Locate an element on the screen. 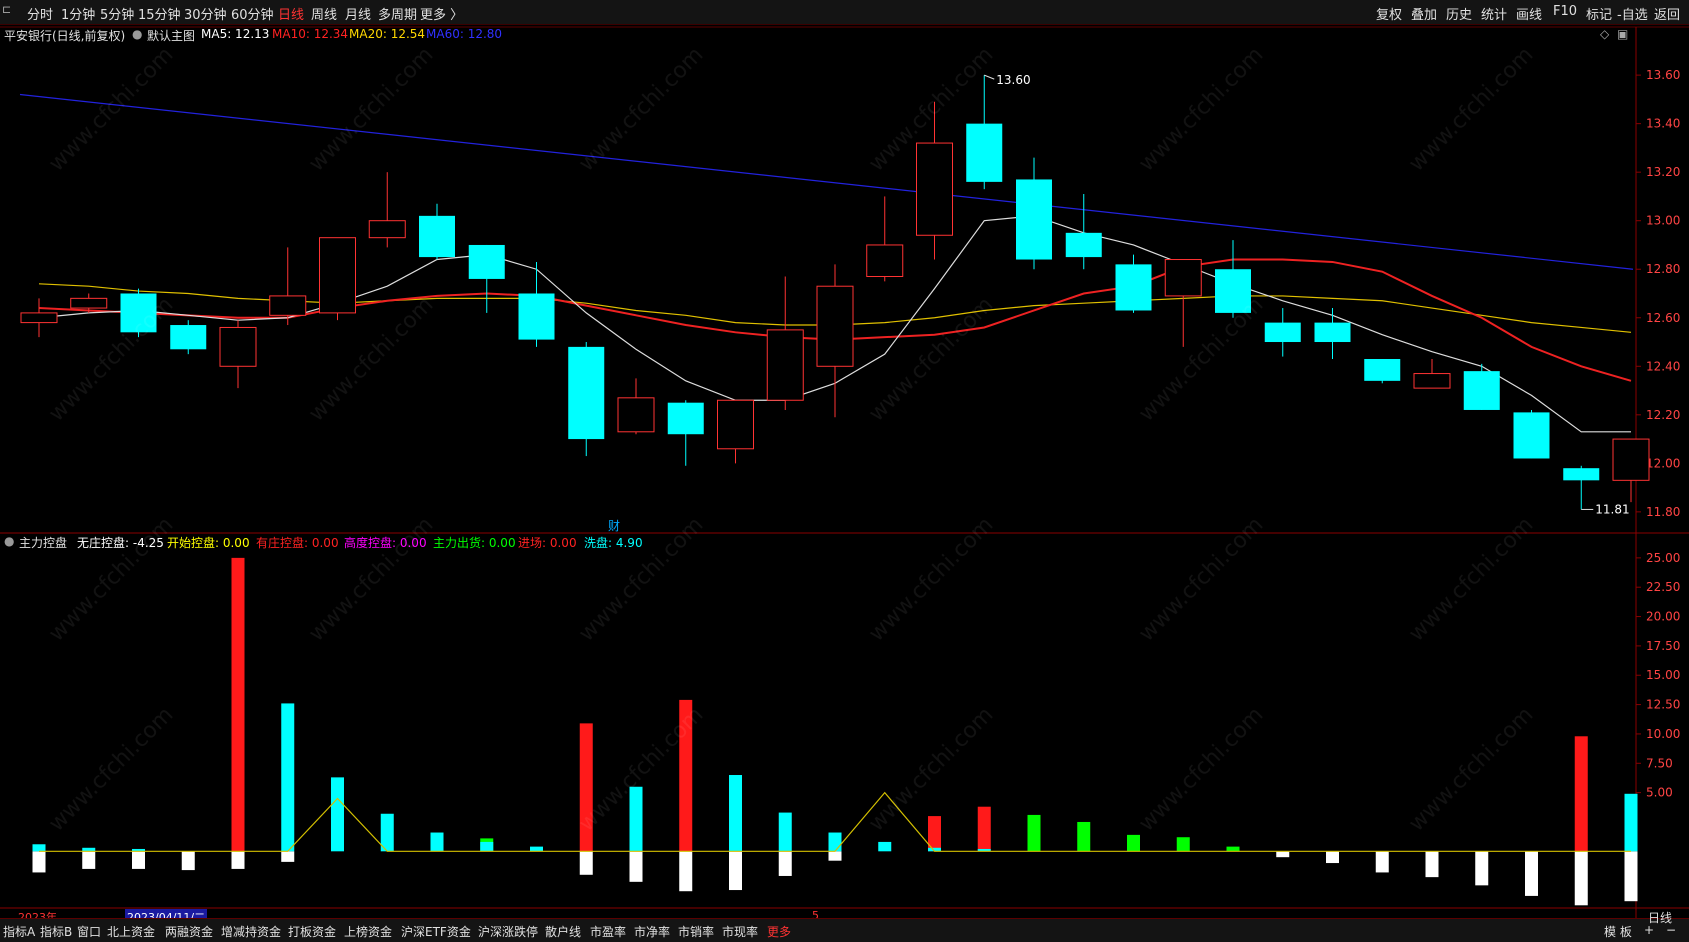  bottom-tab-11: 市盈率 is located at coordinates (608, 931).